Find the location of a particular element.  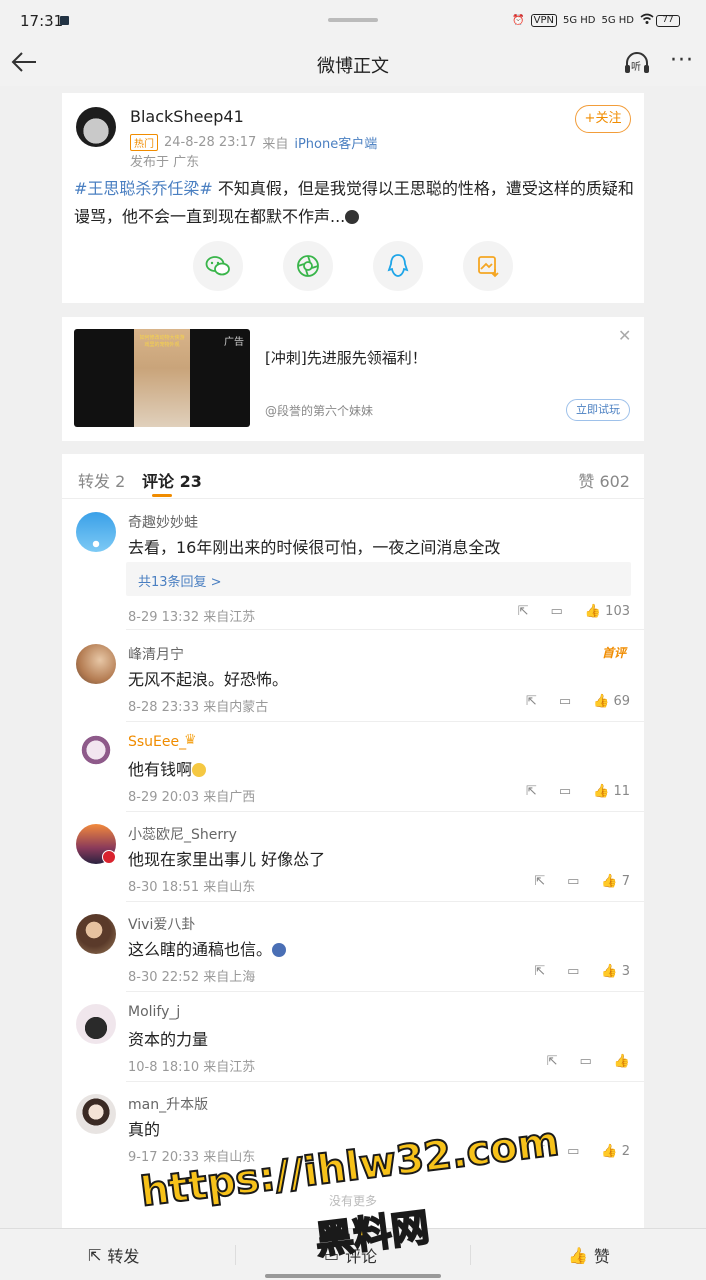

home-indicator is located at coordinates (353, 1276).